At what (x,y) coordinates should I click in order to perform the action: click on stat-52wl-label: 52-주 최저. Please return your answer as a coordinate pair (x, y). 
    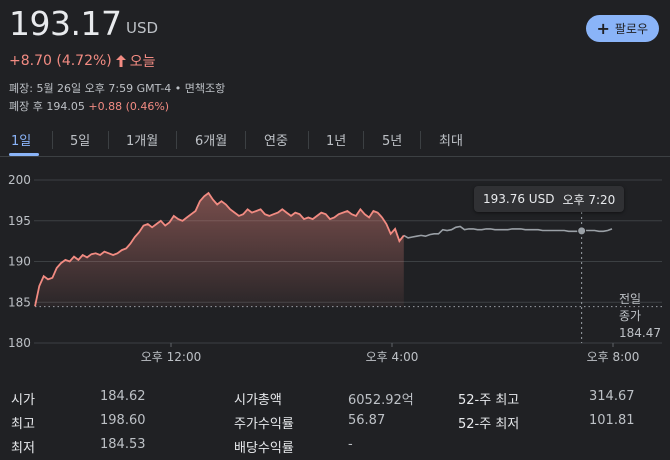
    Looking at the image, I should click on (489, 424).